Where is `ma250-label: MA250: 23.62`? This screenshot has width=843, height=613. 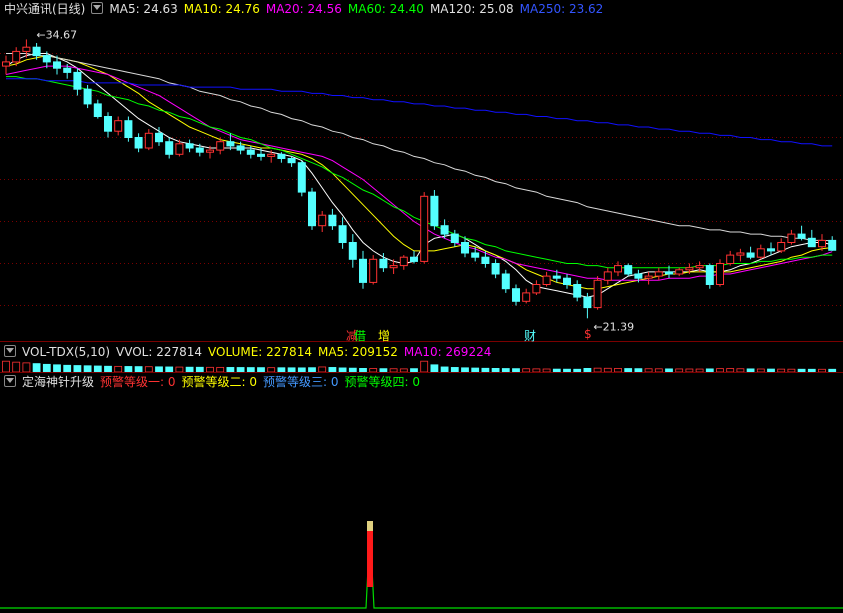
ma250-label: MA250: 23.62 is located at coordinates (561, 9).